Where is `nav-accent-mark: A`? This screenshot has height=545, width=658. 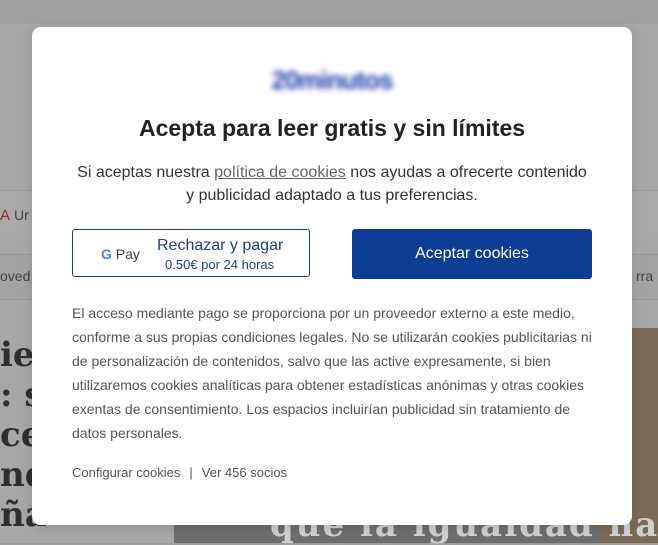
nav-accent-mark: A is located at coordinates (5, 215).